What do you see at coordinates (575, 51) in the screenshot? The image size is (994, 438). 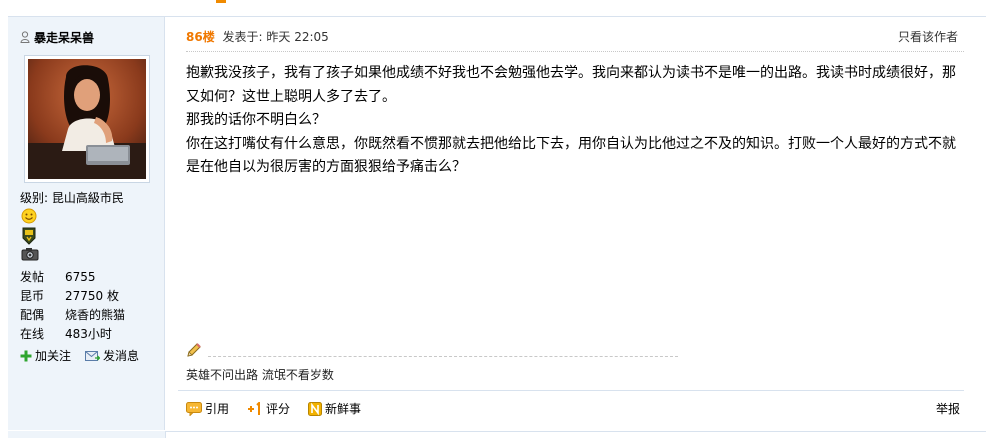 I see `header-divider` at bounding box center [575, 51].